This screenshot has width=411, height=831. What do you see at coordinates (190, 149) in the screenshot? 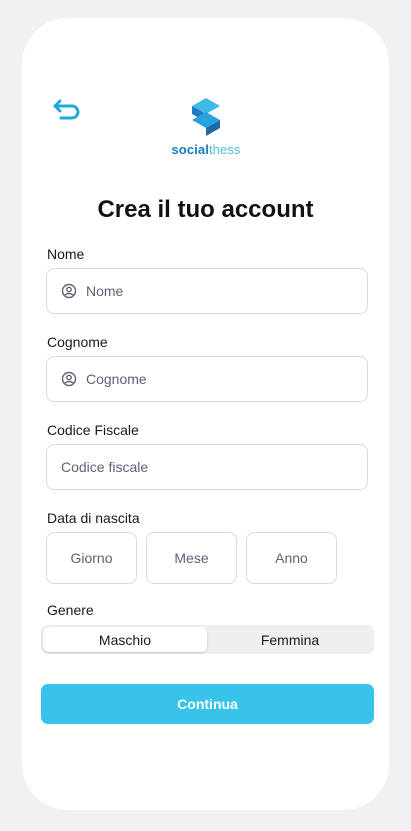
I see `logo-word-social: social` at bounding box center [190, 149].